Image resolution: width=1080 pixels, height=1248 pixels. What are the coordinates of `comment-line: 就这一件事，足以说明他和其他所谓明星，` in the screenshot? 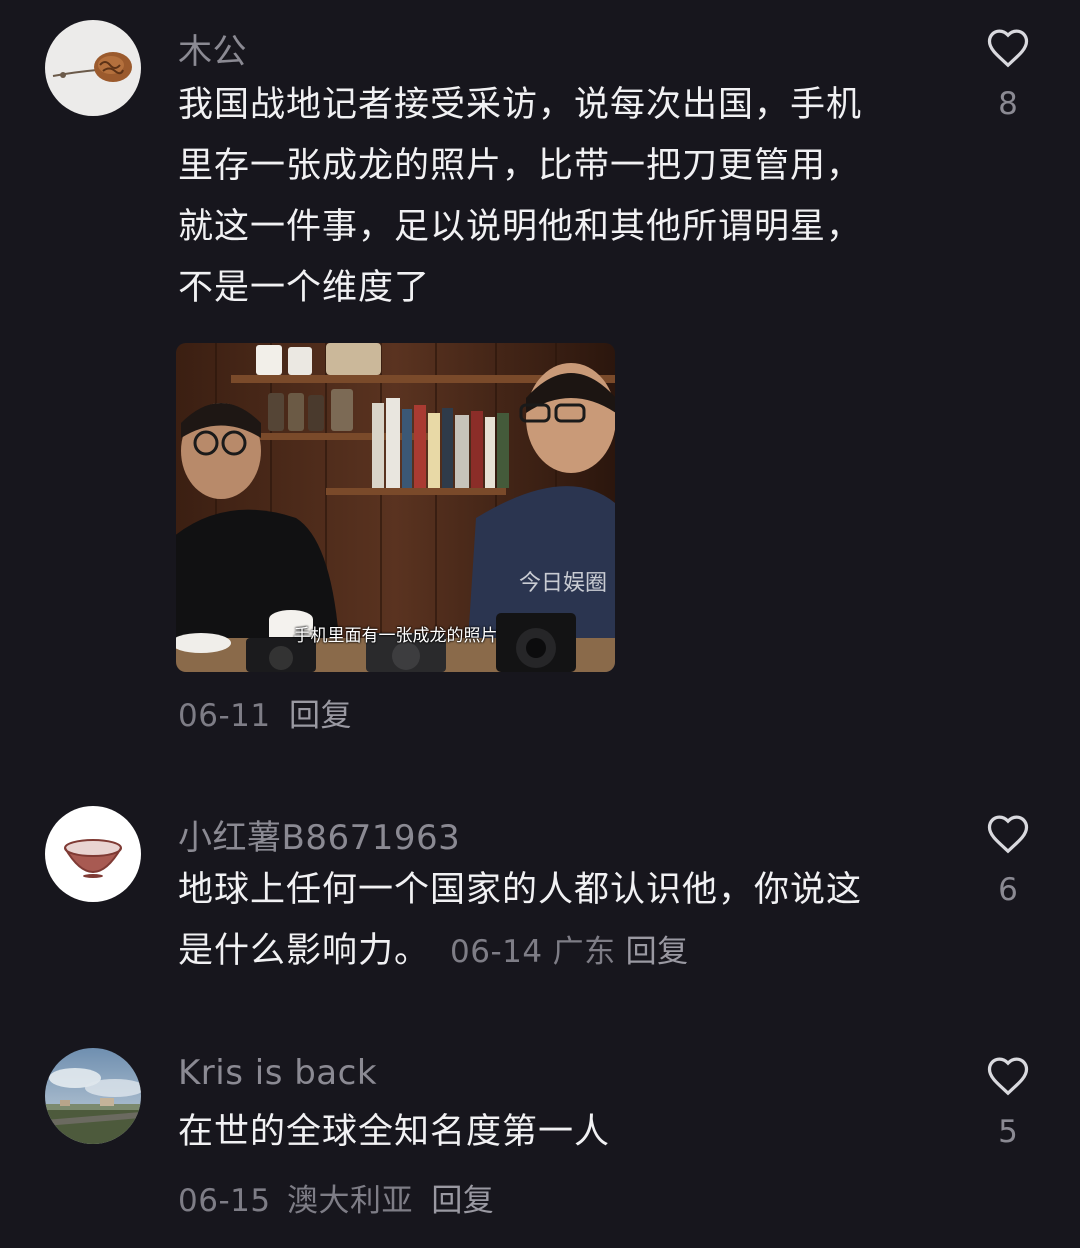 It's located at (520, 227).